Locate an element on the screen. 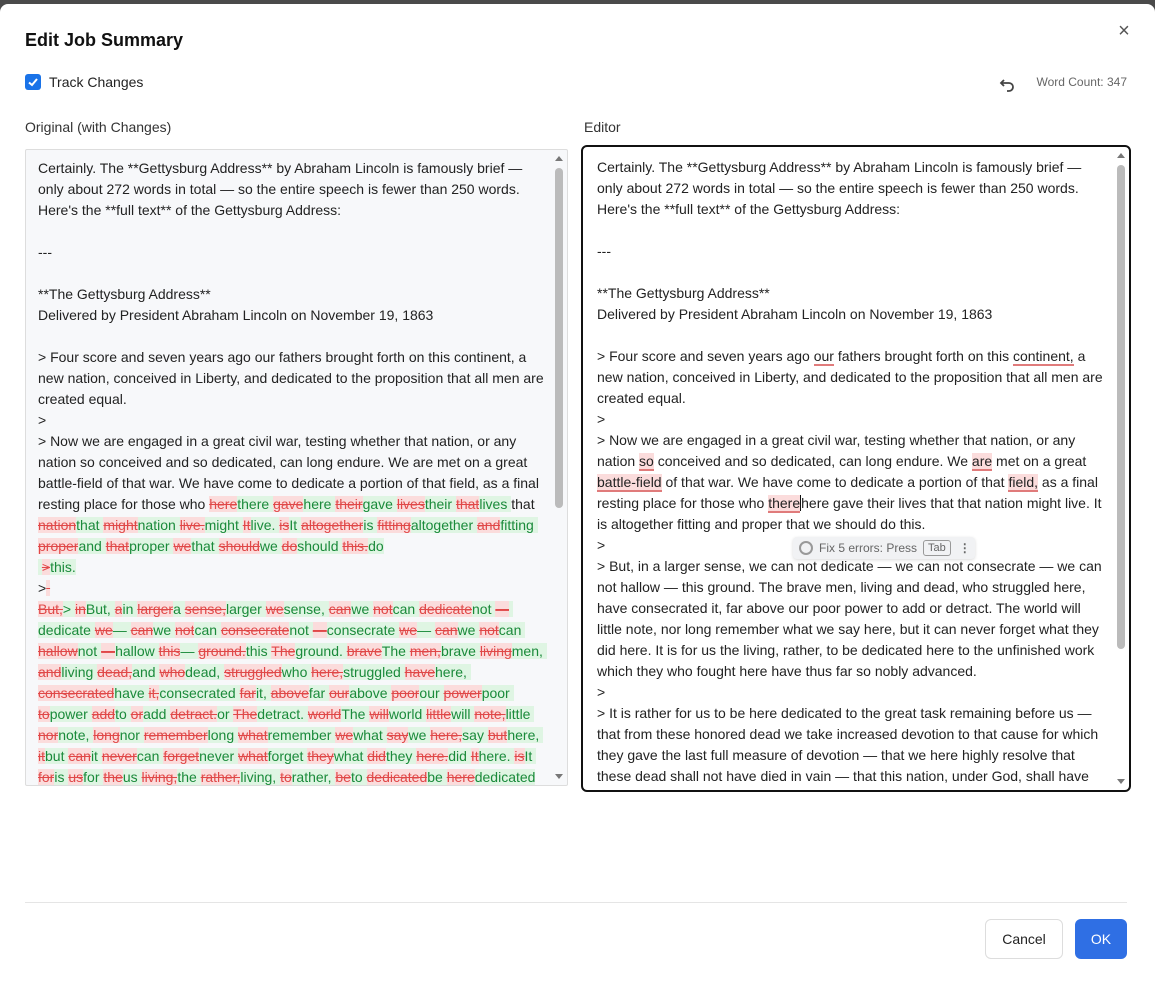 Image resolution: width=1155 pixels, height=984 pixels. close-icon: × is located at coordinates (1124, 31).